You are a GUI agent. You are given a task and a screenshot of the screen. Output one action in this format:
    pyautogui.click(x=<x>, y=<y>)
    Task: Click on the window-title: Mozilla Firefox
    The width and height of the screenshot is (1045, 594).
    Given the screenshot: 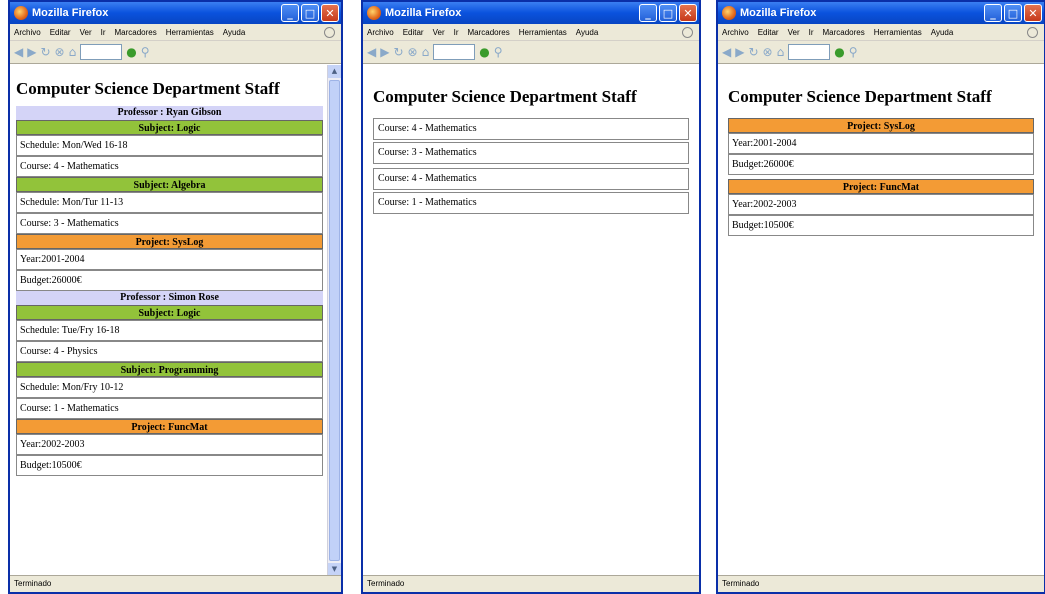 What is the action you would take?
    pyautogui.click(x=70, y=13)
    